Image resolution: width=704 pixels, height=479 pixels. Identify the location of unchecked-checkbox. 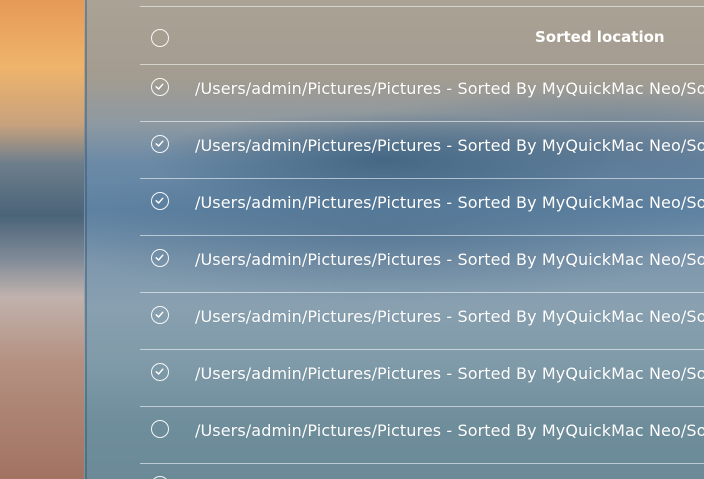
(160, 429).